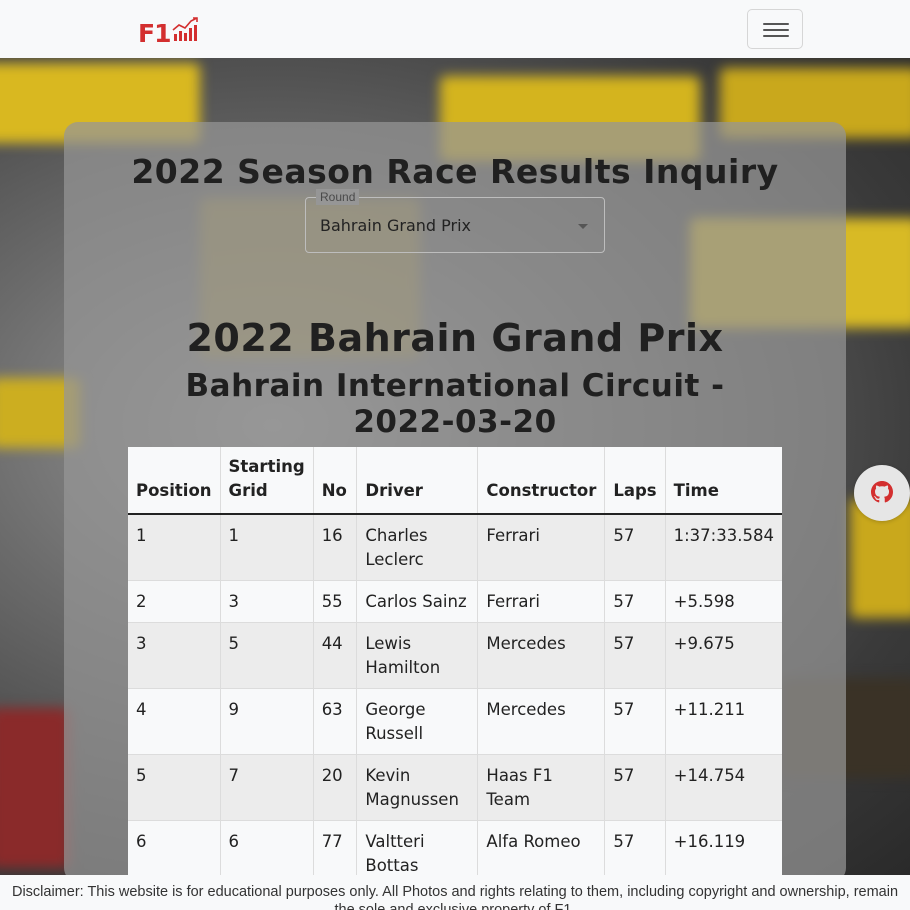 The image size is (910, 910). I want to click on cell-no: 44, so click(335, 655).